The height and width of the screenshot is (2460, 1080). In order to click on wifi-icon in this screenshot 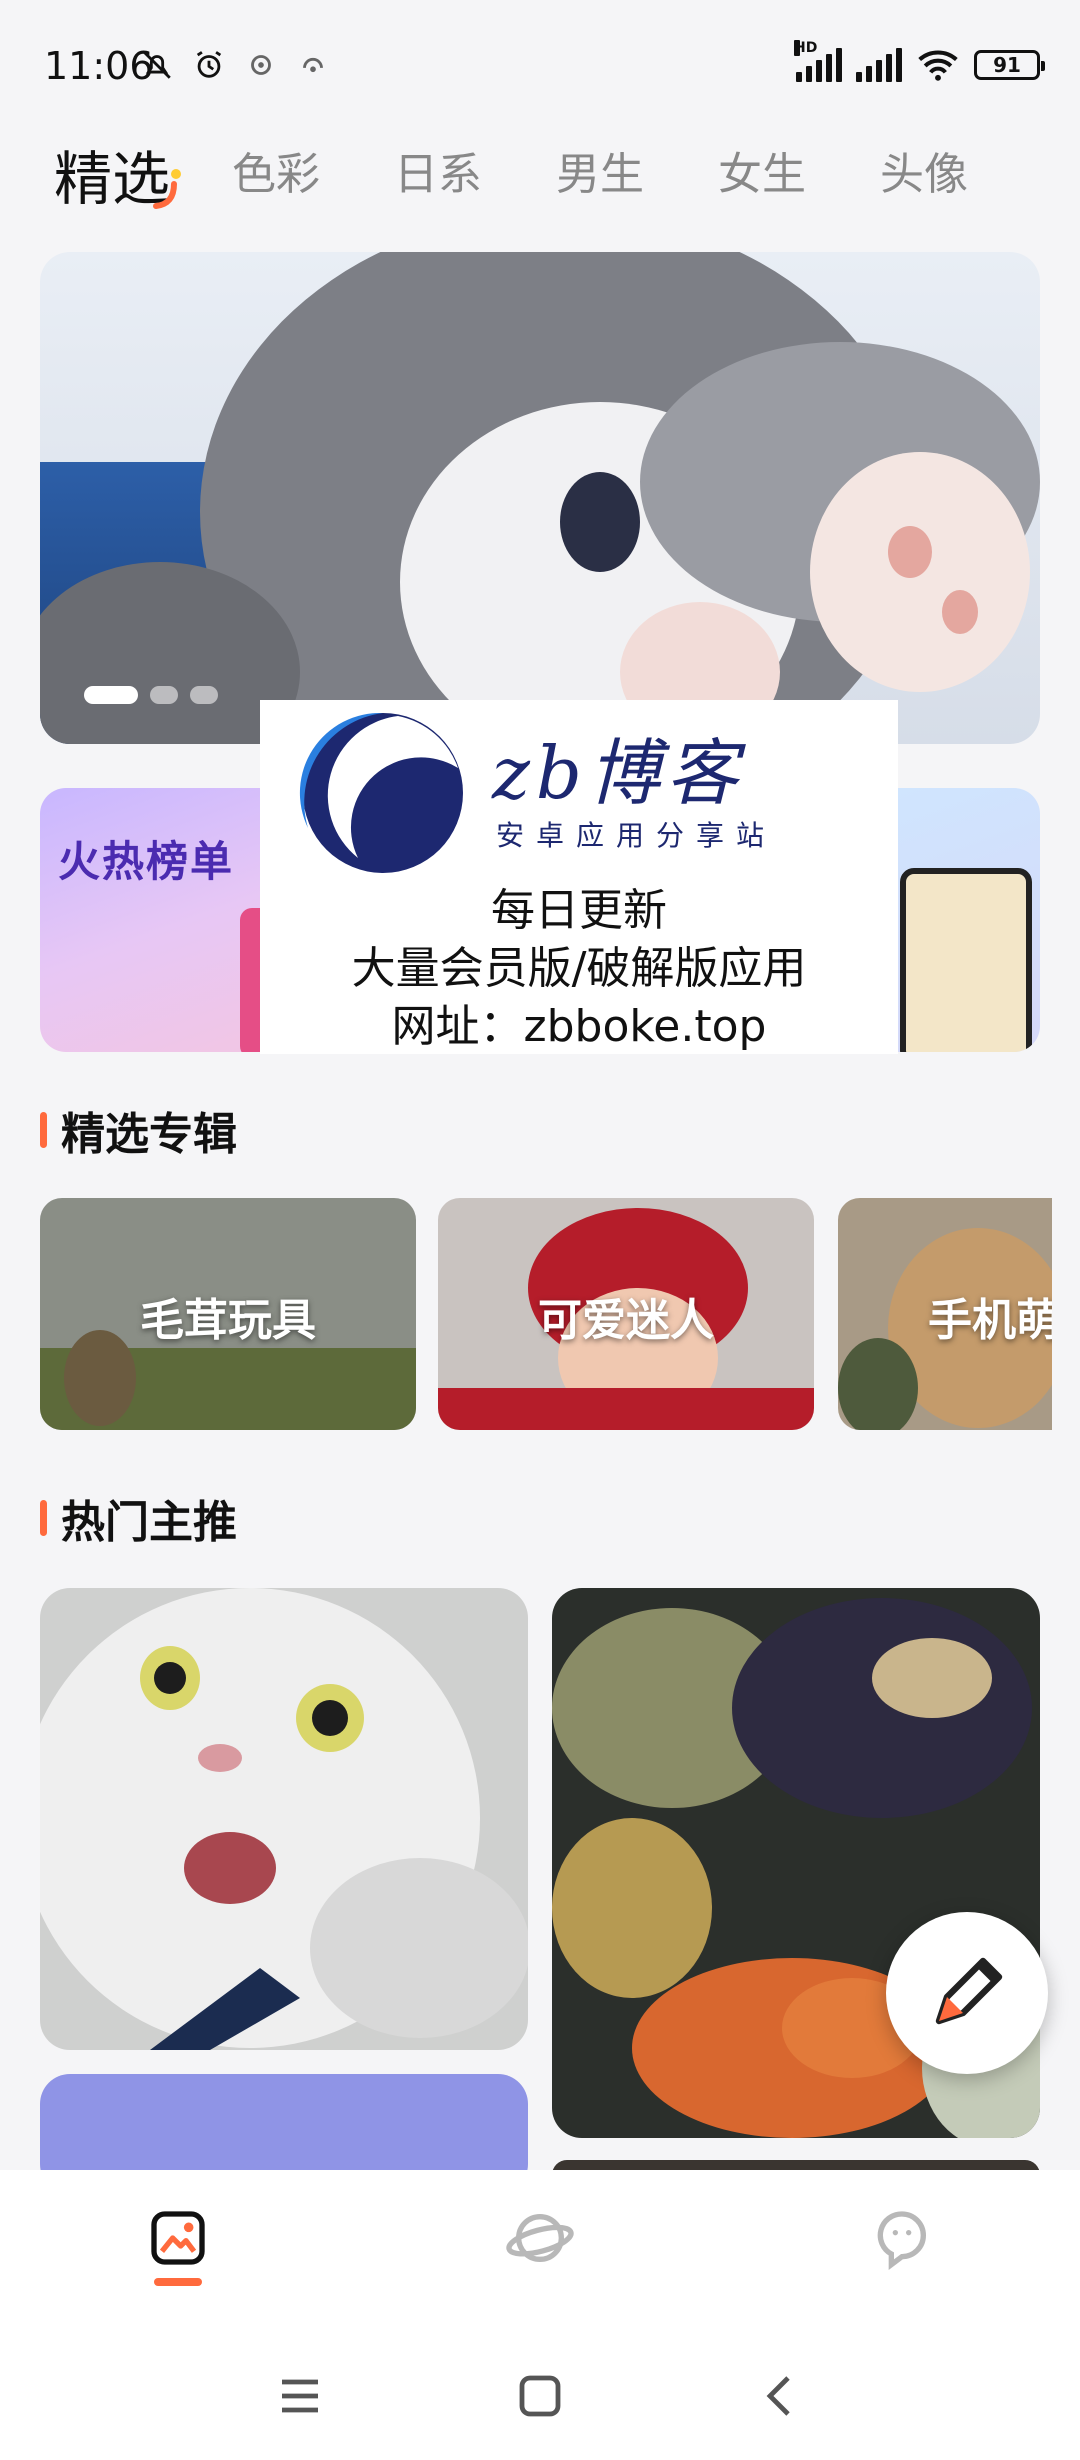, I will do `click(938, 65)`.